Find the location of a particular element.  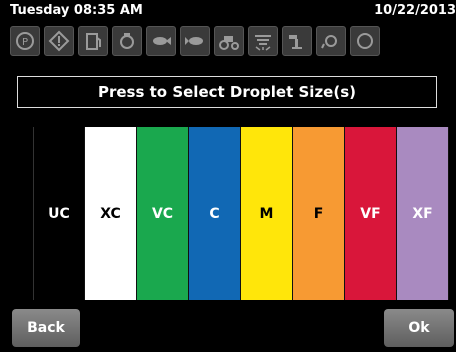

ok-button: Ok is located at coordinates (419, 328).